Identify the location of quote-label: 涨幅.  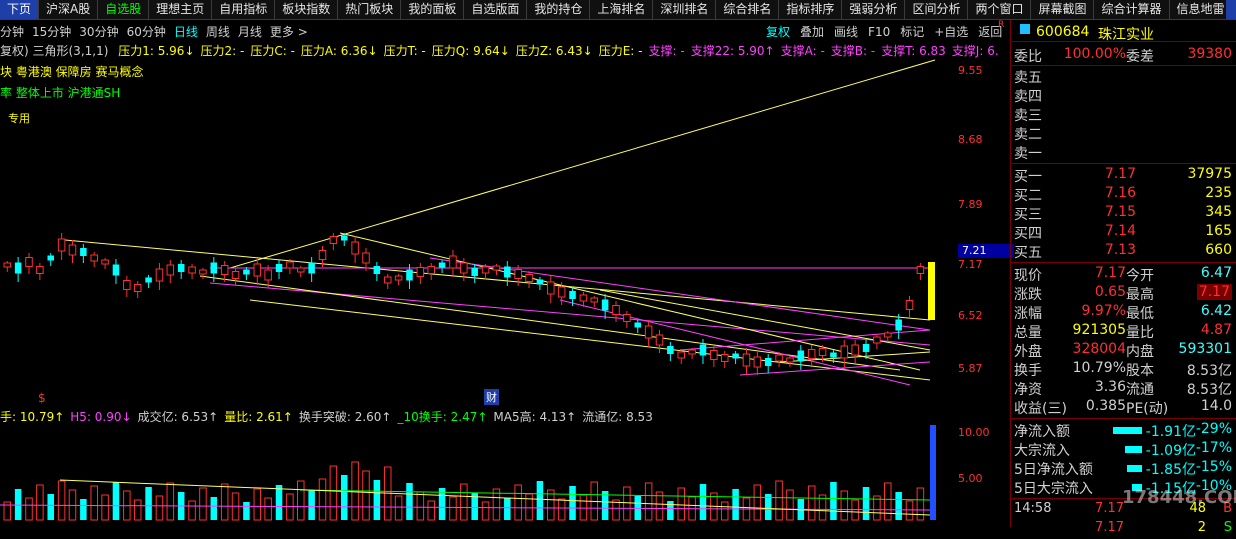
(1028, 314).